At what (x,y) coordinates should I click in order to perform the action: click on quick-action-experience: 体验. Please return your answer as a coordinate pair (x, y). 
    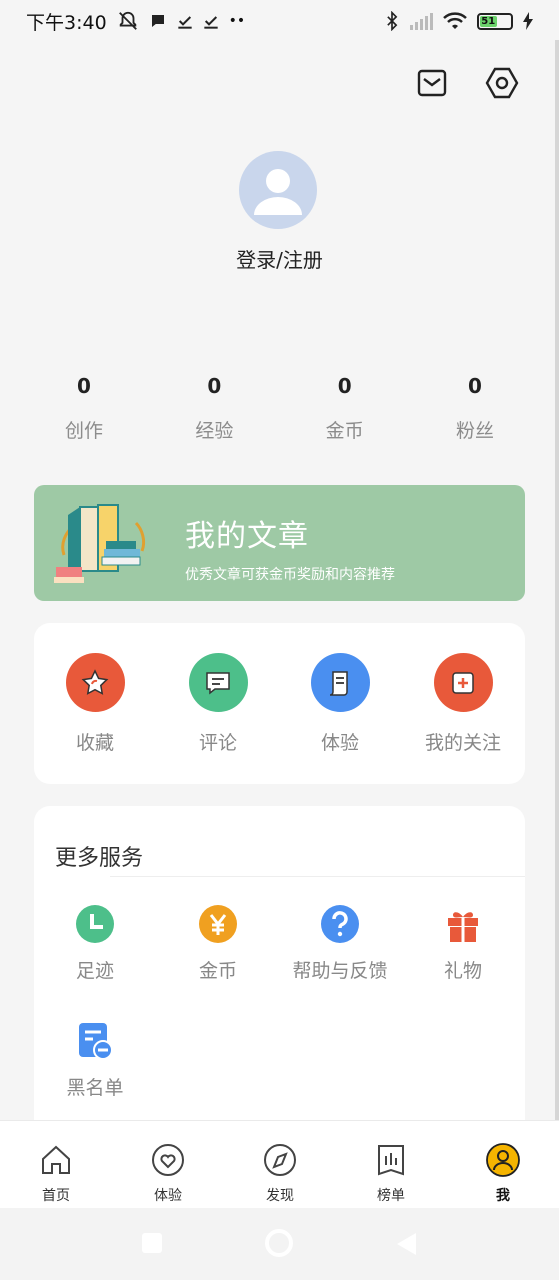
    Looking at the image, I should click on (340, 704).